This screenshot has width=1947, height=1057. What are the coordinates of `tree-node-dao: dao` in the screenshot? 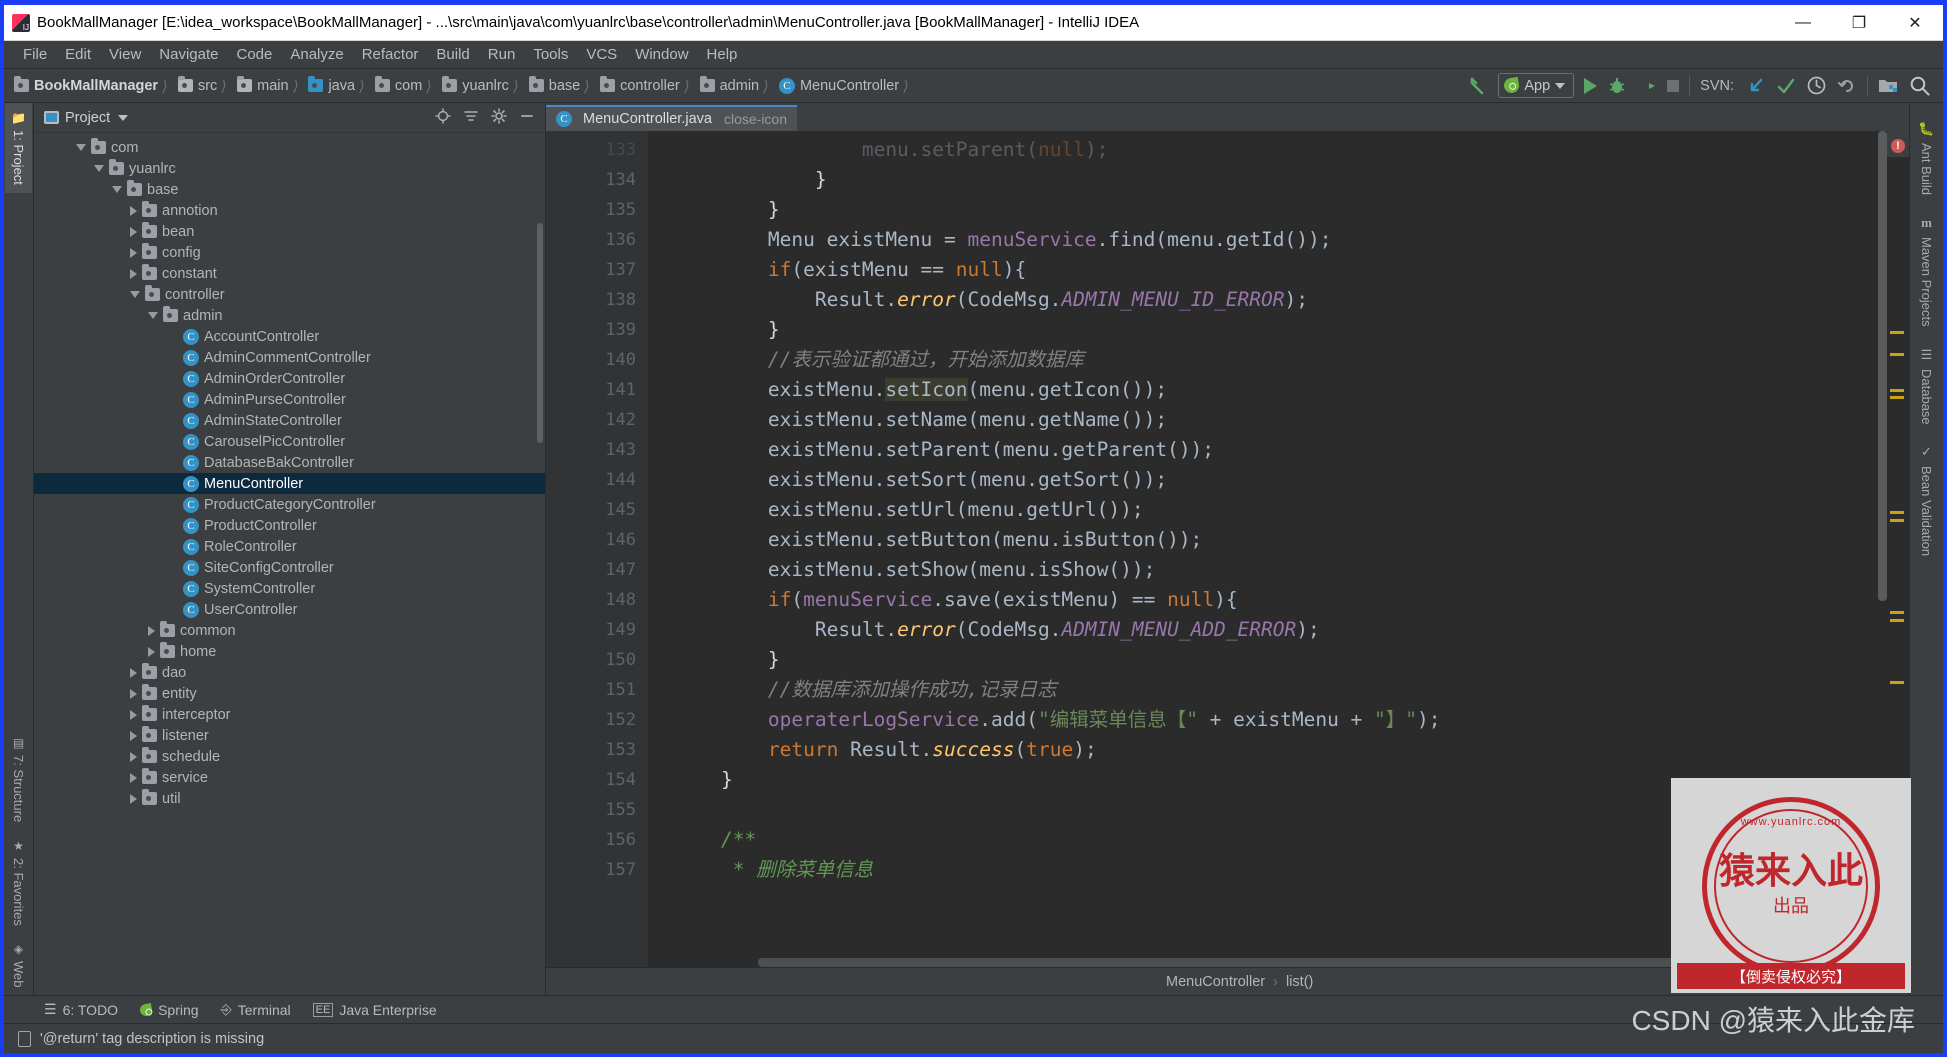 It's located at (289, 672).